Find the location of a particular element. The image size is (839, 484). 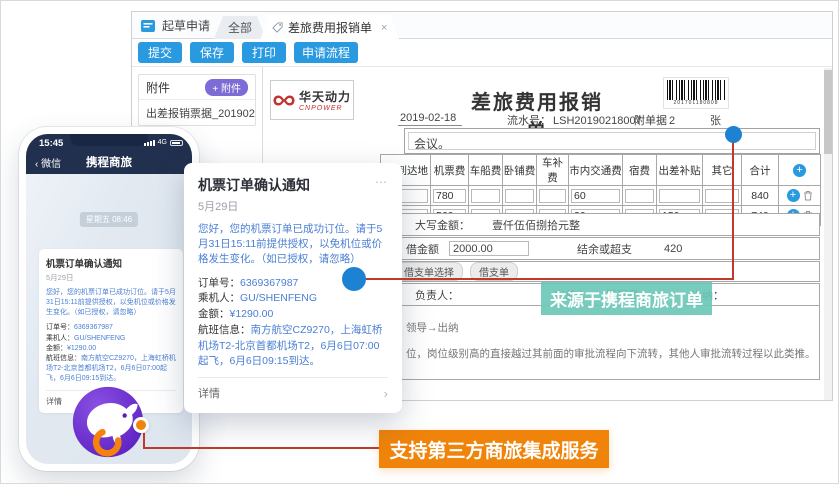

add-attachment-button: + 附件 is located at coordinates (226, 87).